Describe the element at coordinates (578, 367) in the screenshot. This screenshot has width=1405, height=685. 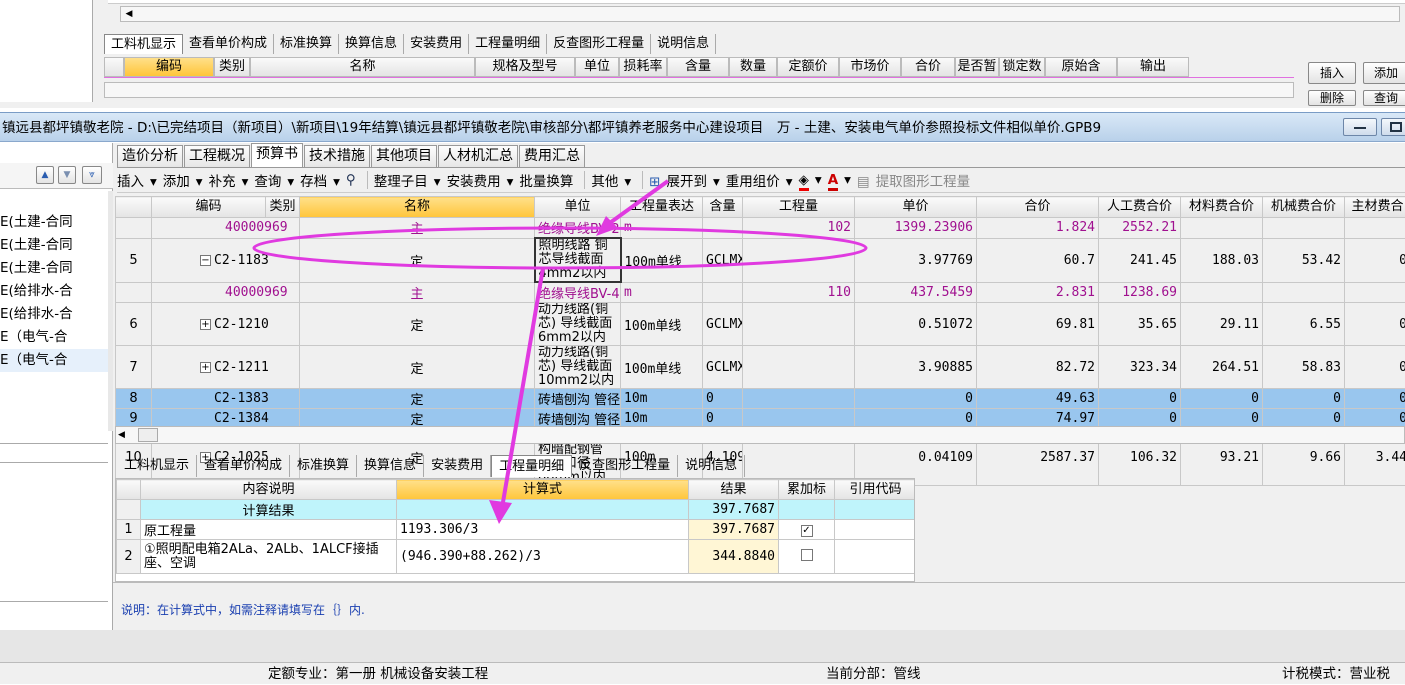
I see `cell-name: 动力线路(铜芯) 导线截面10mm2以内` at that location.